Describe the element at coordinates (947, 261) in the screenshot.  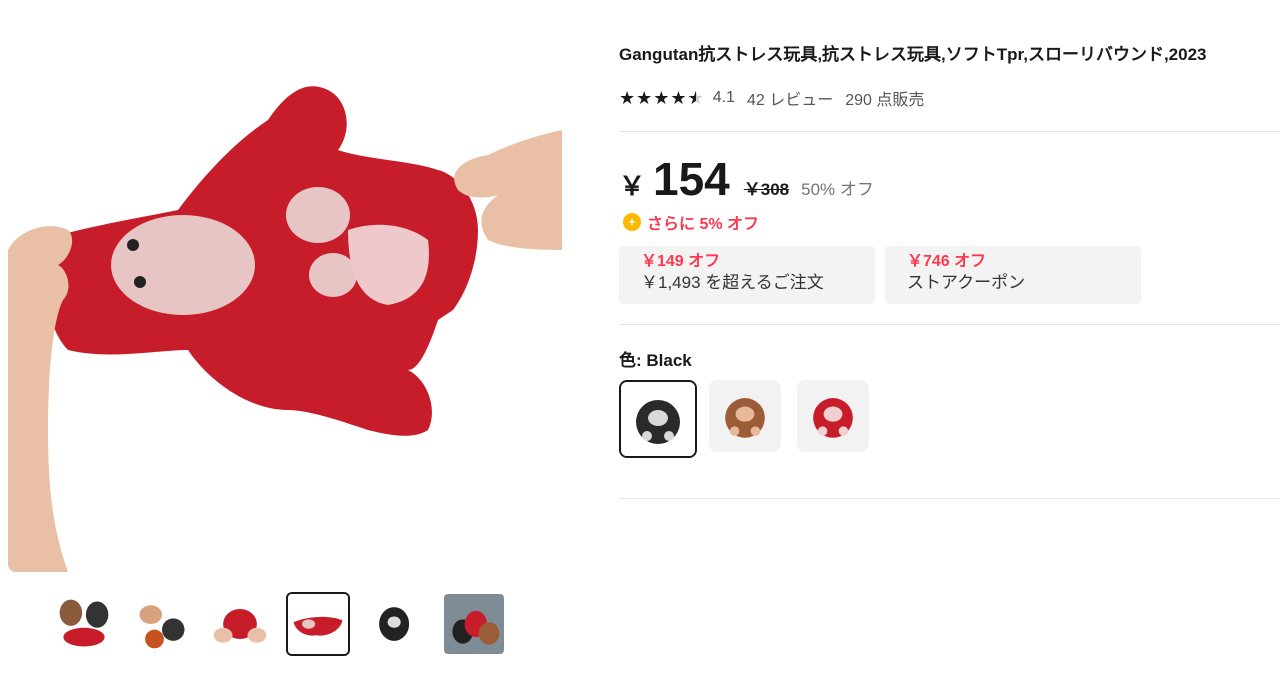
I see `coupon-amount: ￥746 オフ` at that location.